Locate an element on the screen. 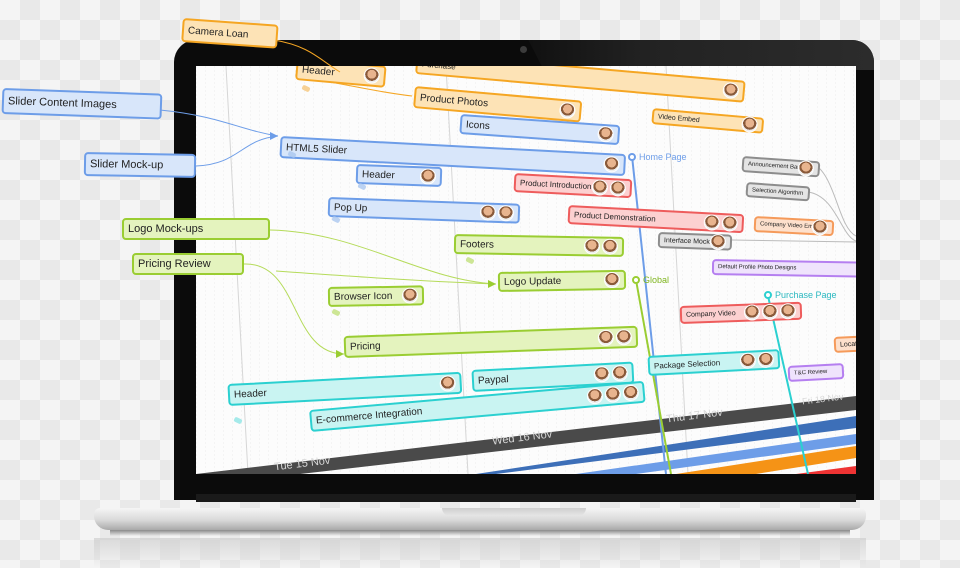  task-label: Location is located at coordinates (847, 344).